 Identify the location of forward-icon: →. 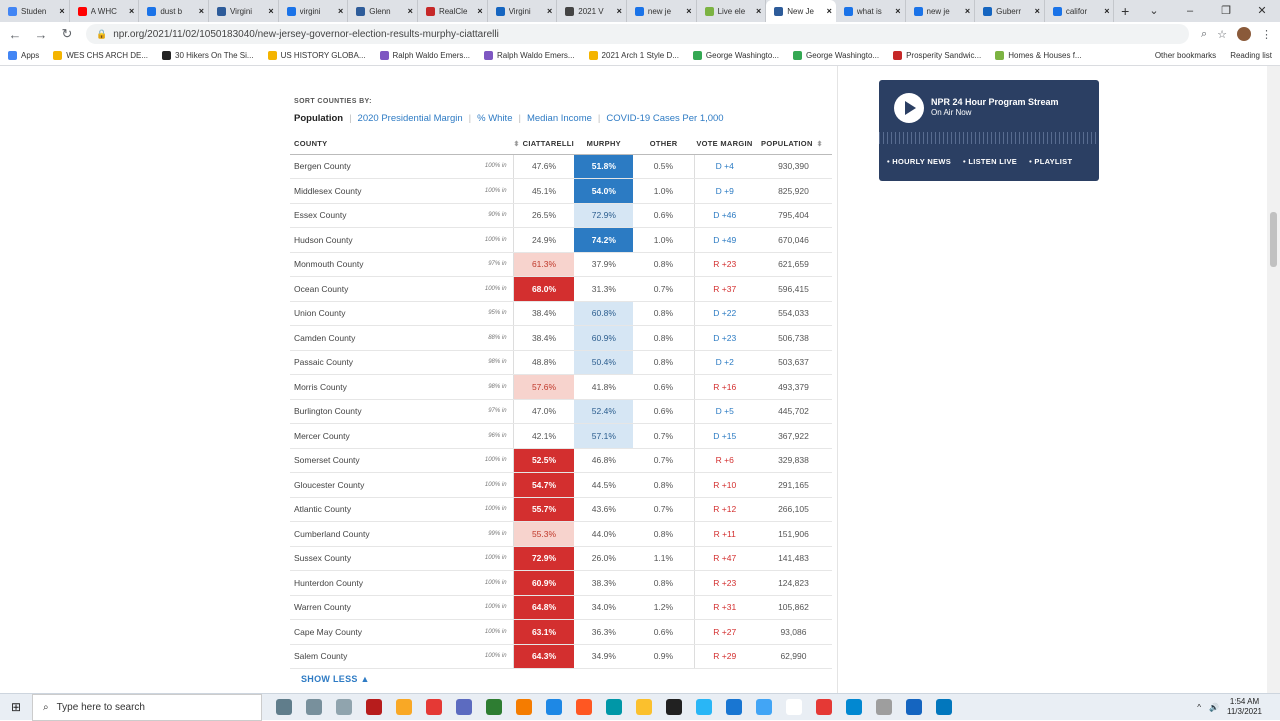
(41, 34).